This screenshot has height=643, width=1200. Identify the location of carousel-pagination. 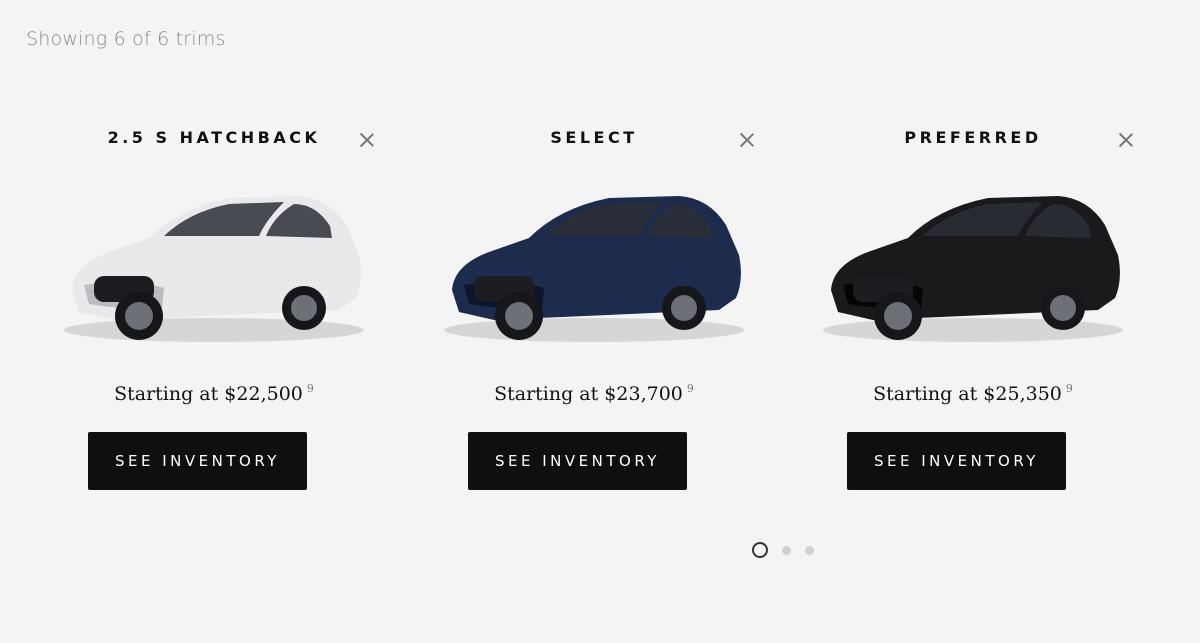
(783, 550).